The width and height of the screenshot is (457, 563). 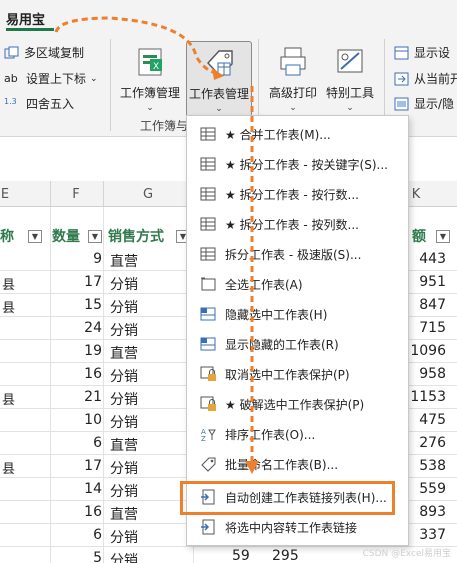 I want to click on header-cell-amount: 额, so click(x=419, y=236).